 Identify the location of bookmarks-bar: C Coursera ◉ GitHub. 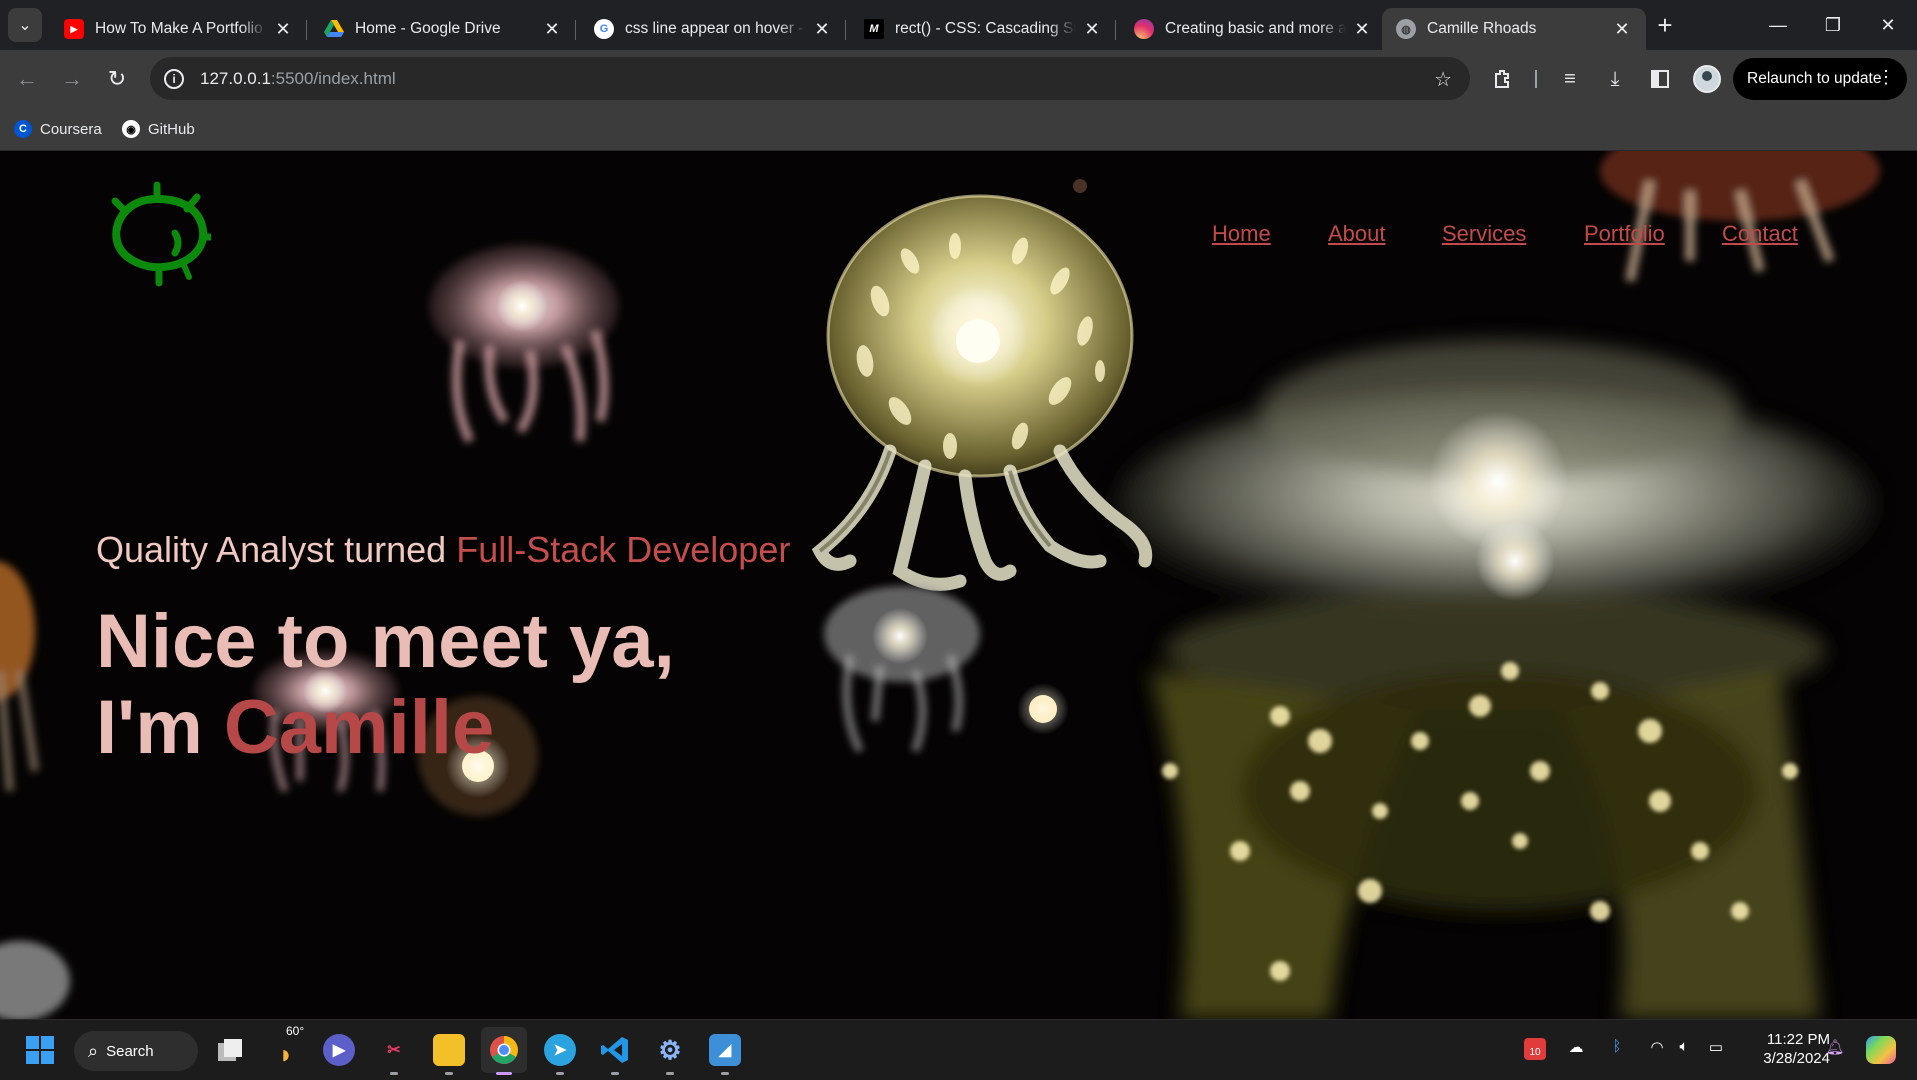
(958, 129).